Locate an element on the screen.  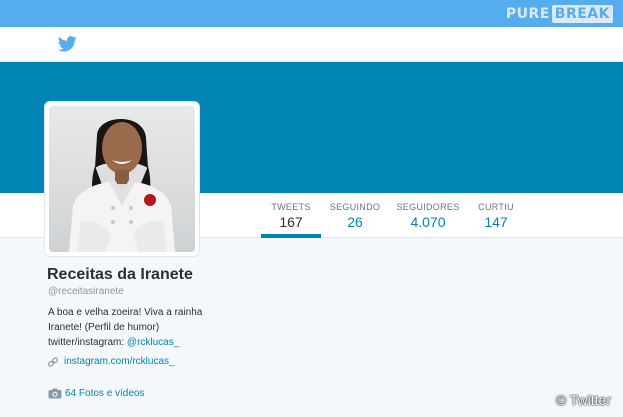
stat-tweets-label: TWEETS is located at coordinates (291, 207).